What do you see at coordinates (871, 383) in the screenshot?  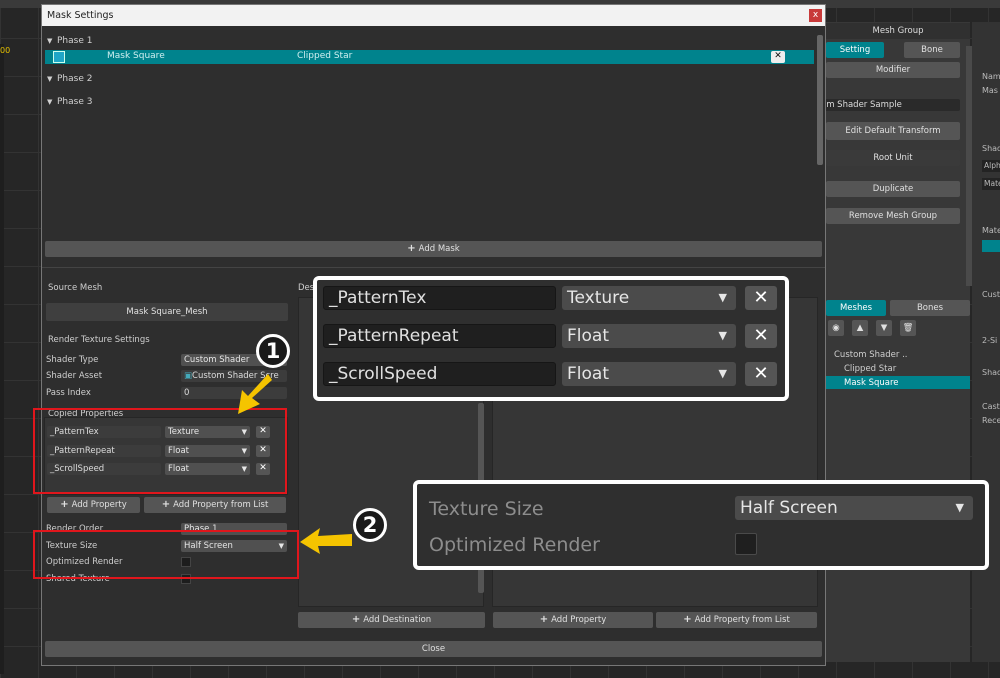 I see `tree-item-mask-square: Mask Square` at bounding box center [871, 383].